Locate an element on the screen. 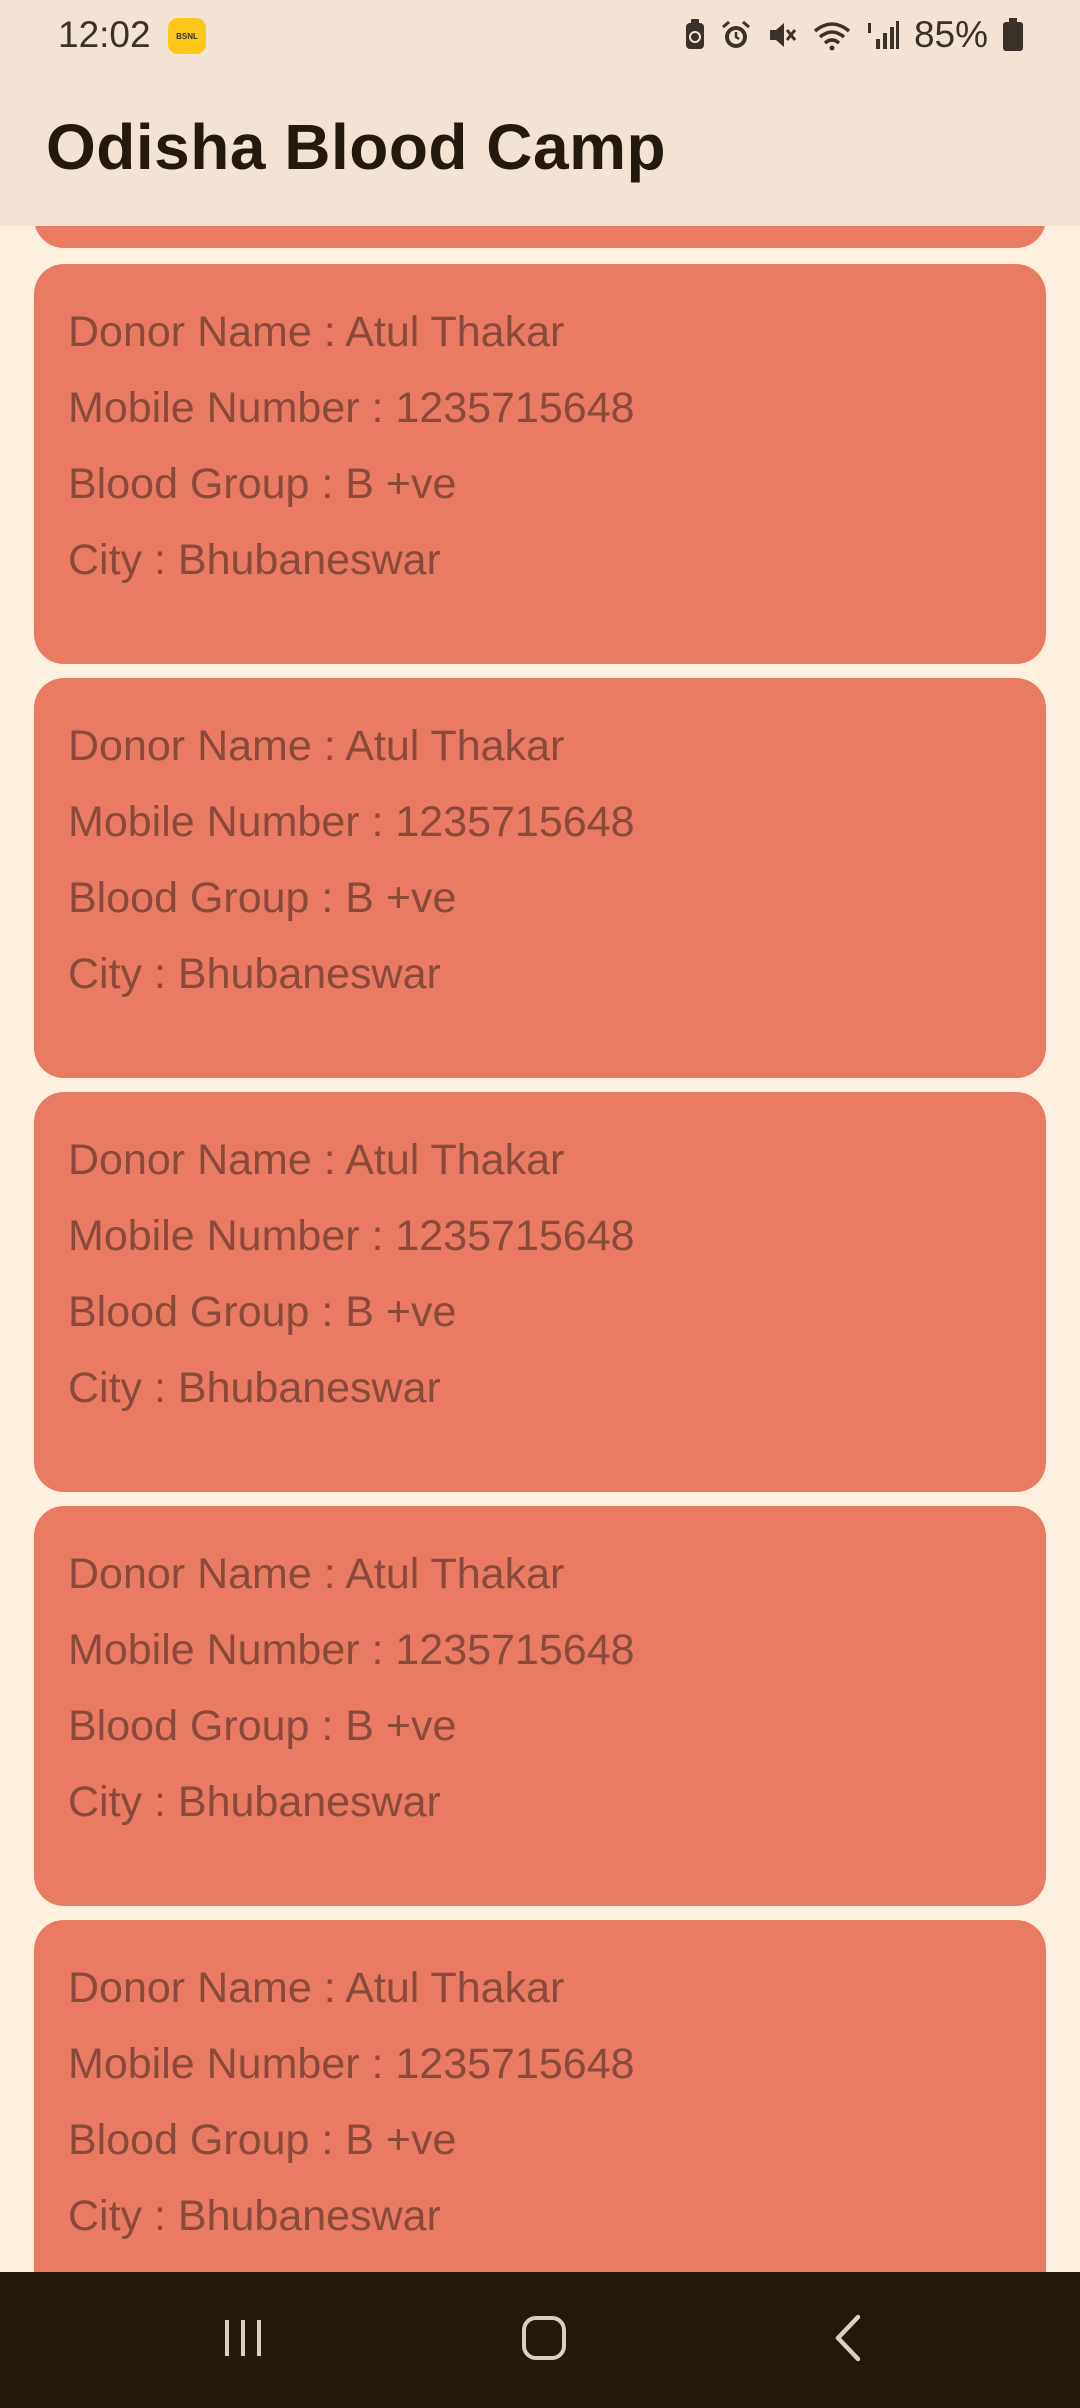 This screenshot has height=2408, width=1080. alarm-icon is located at coordinates (736, 35).